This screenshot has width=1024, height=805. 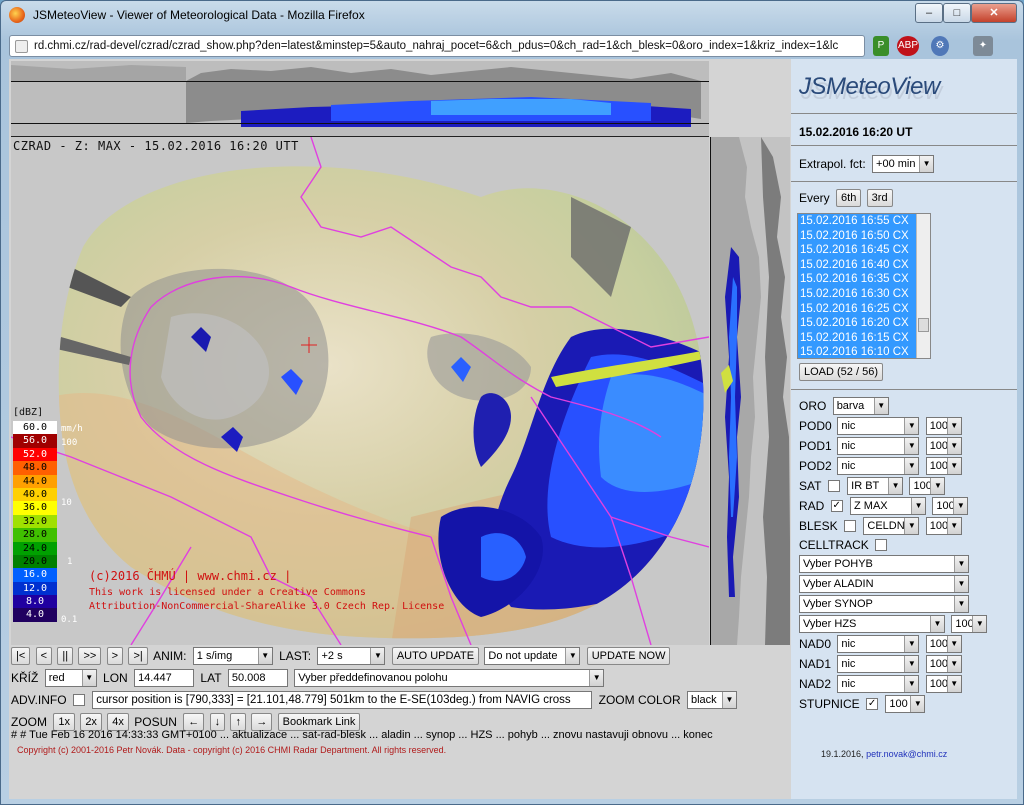 What do you see at coordinates (994, 13) in the screenshot?
I see `close-button: ✕` at bounding box center [994, 13].